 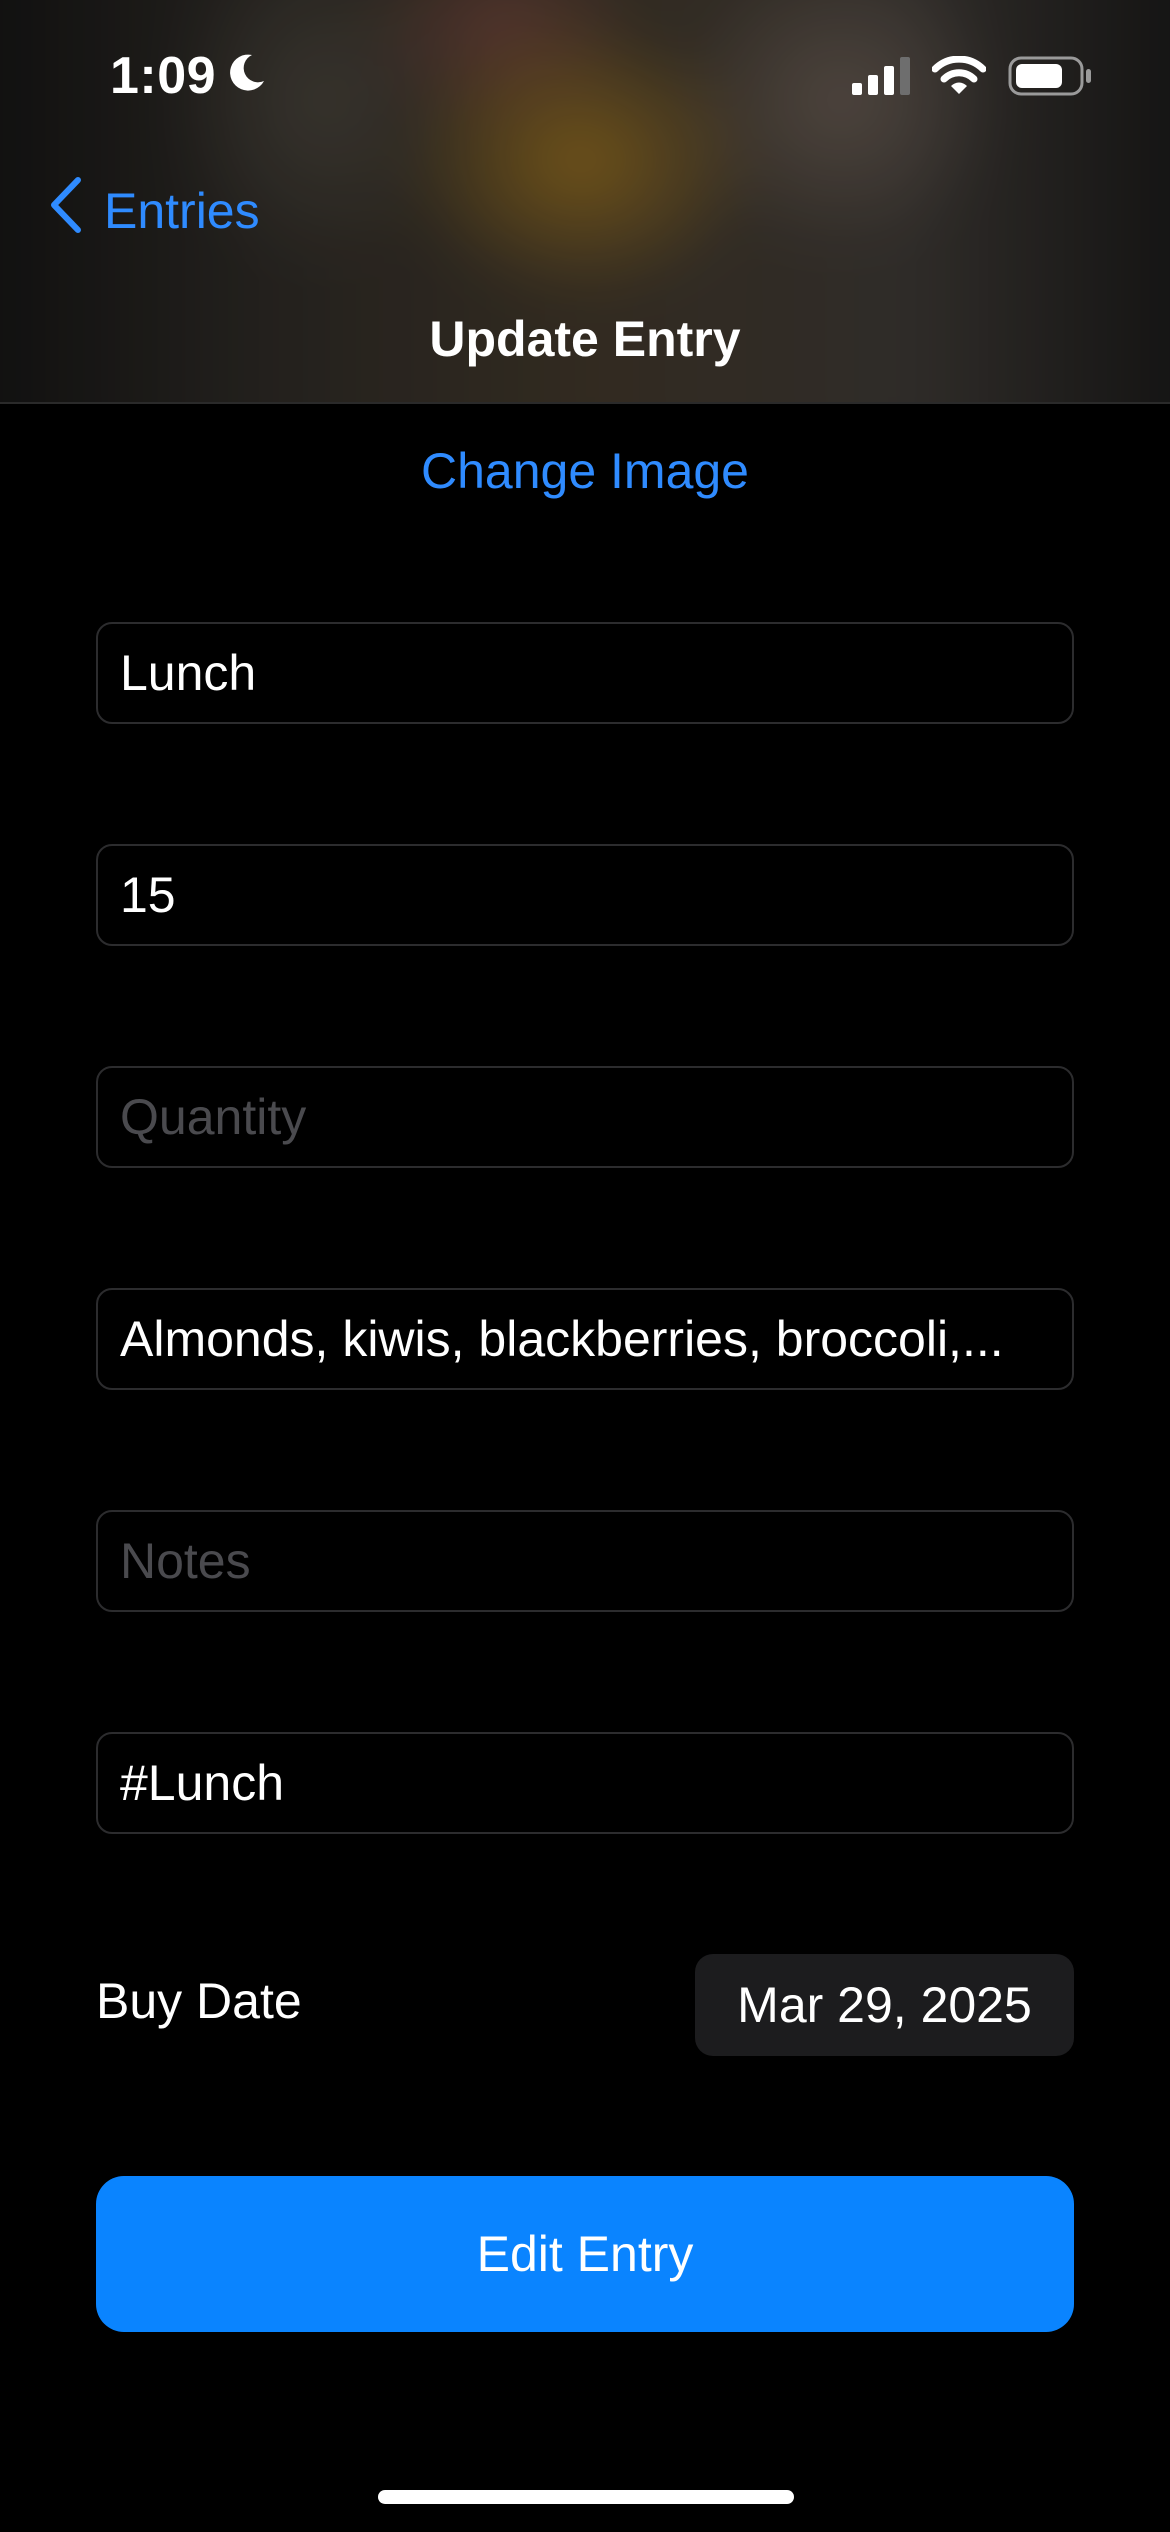 I want to click on status-icons, so click(x=972, y=78).